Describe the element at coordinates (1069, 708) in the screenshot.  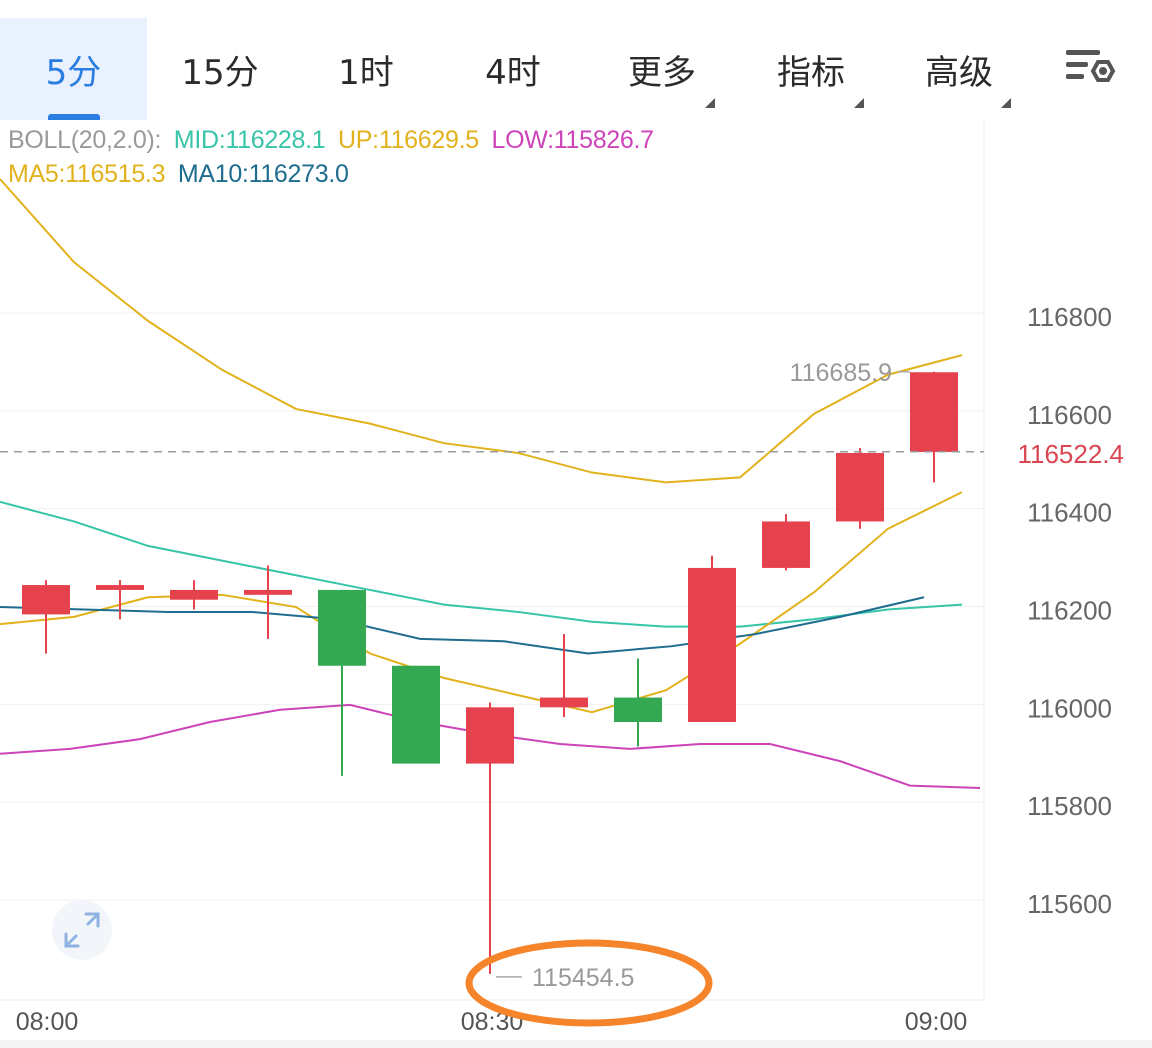
I see `y-axis-label: 116000` at that location.